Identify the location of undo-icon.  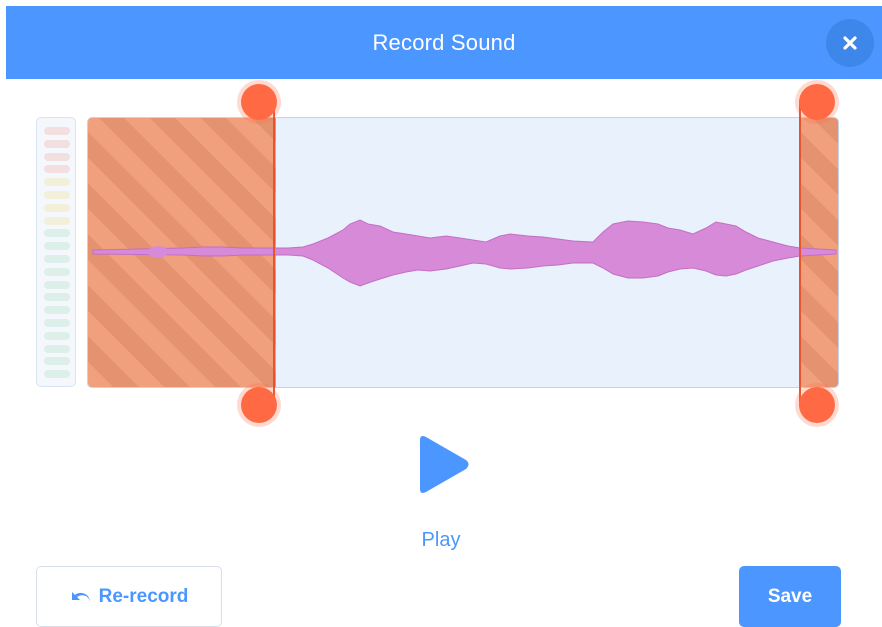
(80, 596).